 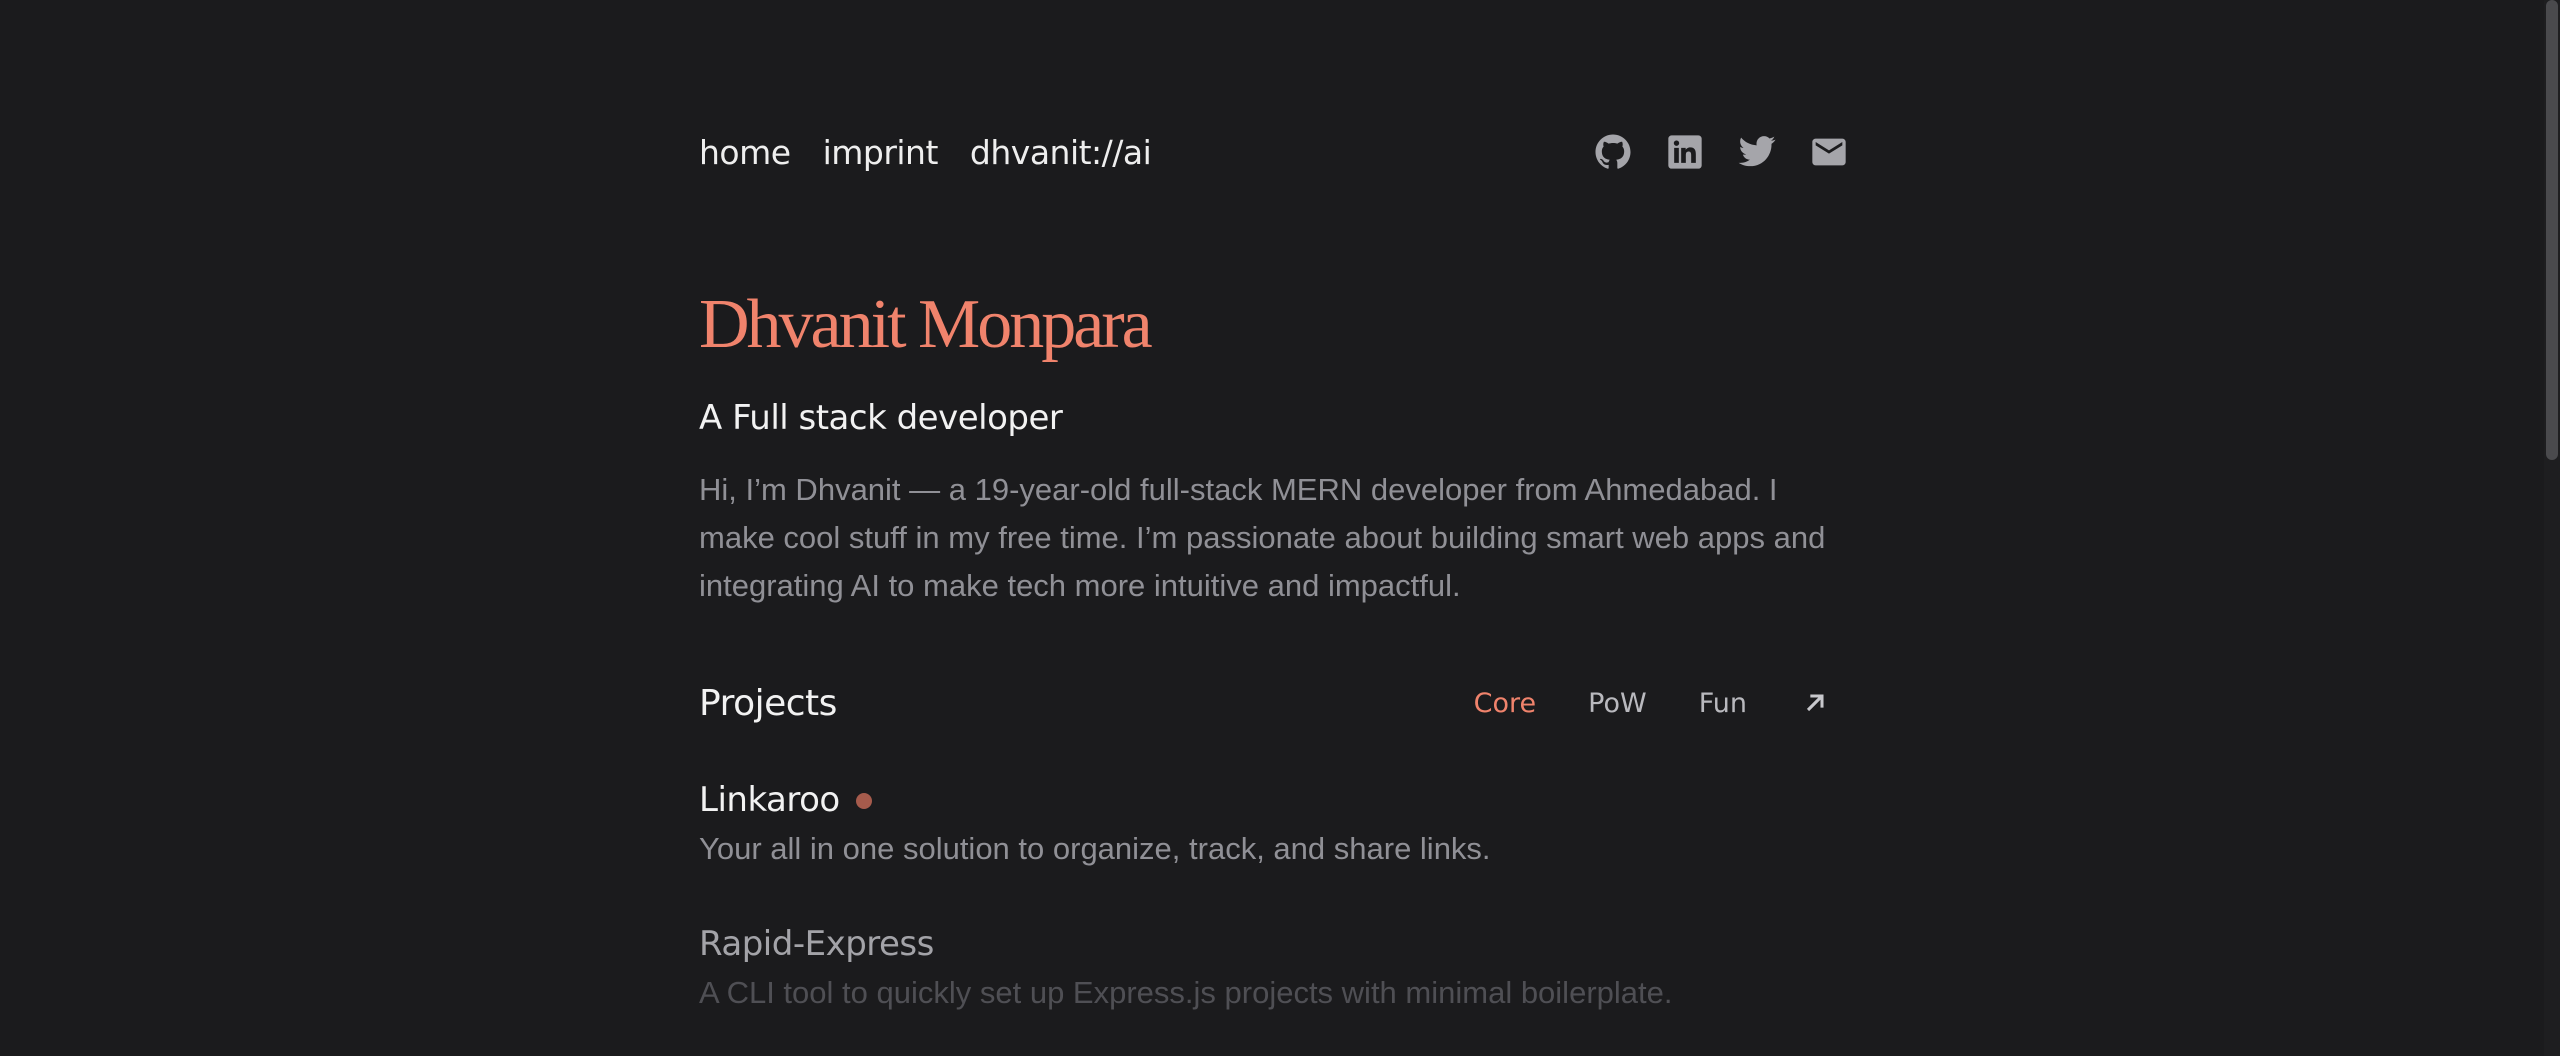 What do you see at coordinates (1651, 703) in the screenshot?
I see `project-filters: Core PoW Fun` at bounding box center [1651, 703].